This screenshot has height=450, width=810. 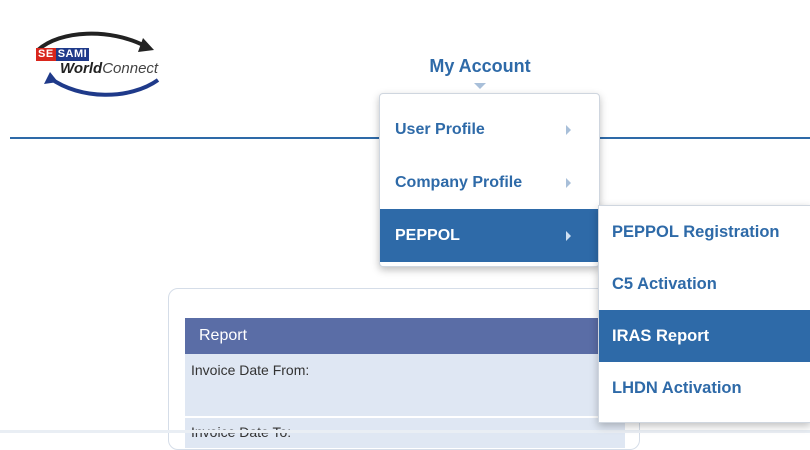 I want to click on invoice-date-to-label: Invoice Date To:, so click(x=405, y=433).